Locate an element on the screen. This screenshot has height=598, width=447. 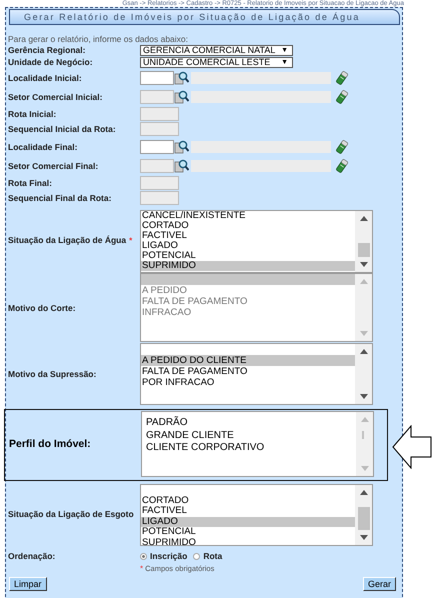
list-box: A PEDIDO DO CLIENTE FALTA DE PAGAMENTO POR INFRACAO is located at coordinates (256, 374).